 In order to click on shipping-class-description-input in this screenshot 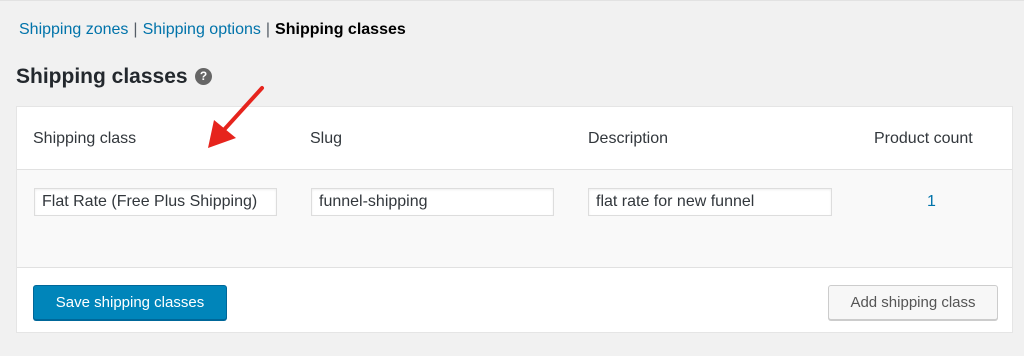, I will do `click(710, 202)`.